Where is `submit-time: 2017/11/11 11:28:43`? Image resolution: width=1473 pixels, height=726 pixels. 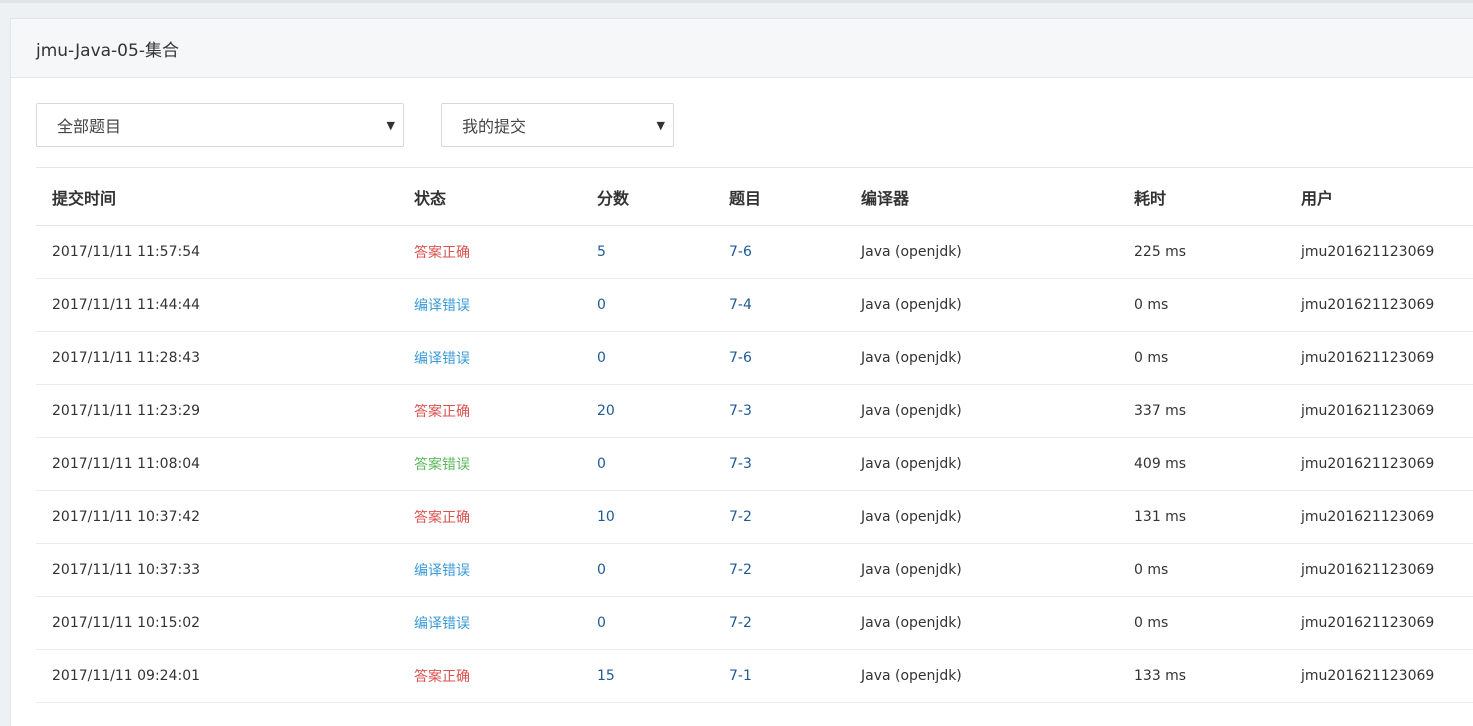
submit-time: 2017/11/11 11:28:43 is located at coordinates (126, 358).